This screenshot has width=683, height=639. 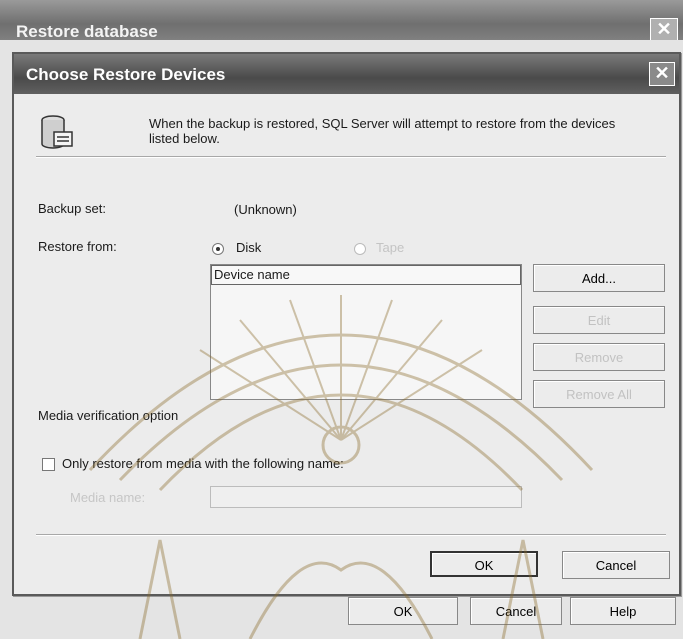 What do you see at coordinates (248, 247) in the screenshot?
I see `disk-radio-label: Disk` at bounding box center [248, 247].